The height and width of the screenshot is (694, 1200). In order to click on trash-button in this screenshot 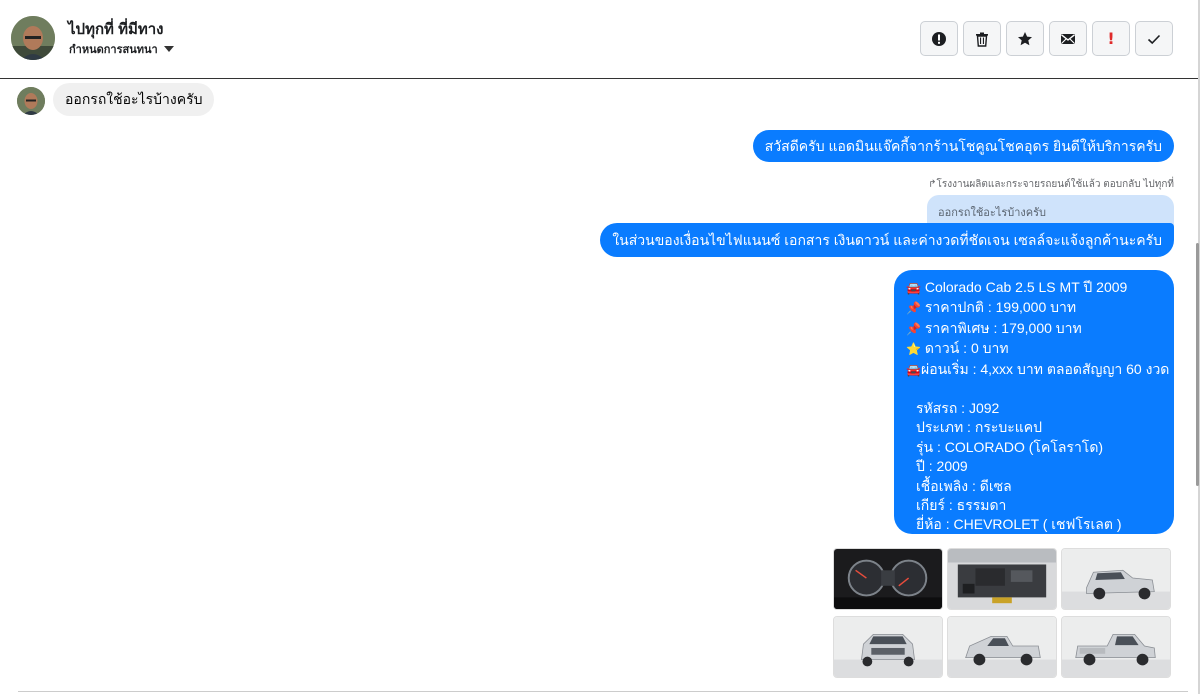, I will do `click(982, 38)`.